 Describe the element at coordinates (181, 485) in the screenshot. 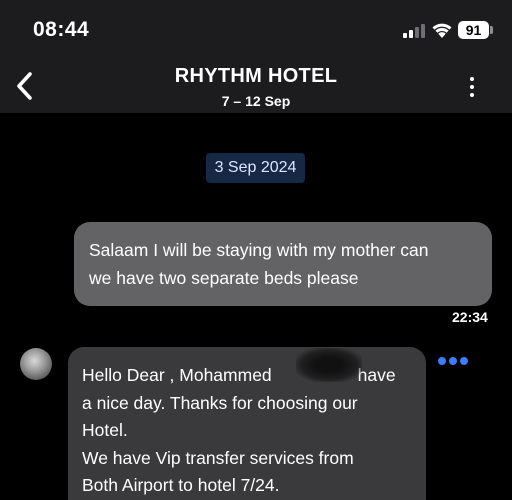

I see `message-line: Both Airport to hotel 7/24.` at that location.